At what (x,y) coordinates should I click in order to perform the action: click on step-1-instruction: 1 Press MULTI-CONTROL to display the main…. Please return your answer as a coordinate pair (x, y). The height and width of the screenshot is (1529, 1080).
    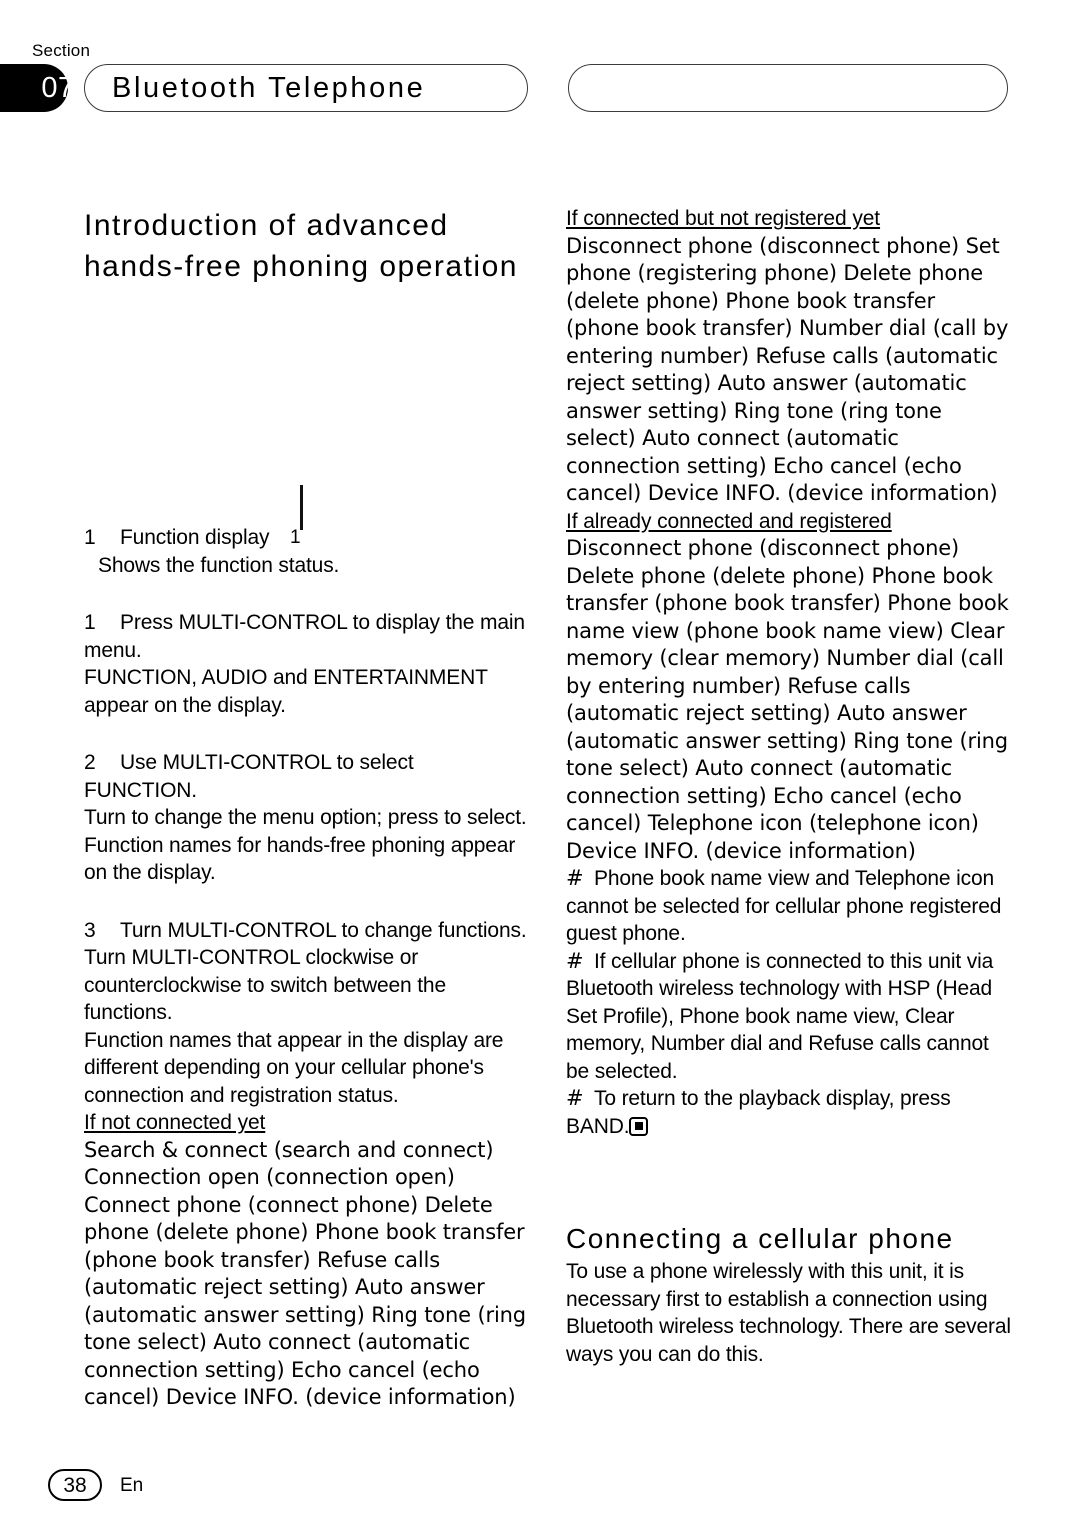
    Looking at the image, I should click on (308, 636).